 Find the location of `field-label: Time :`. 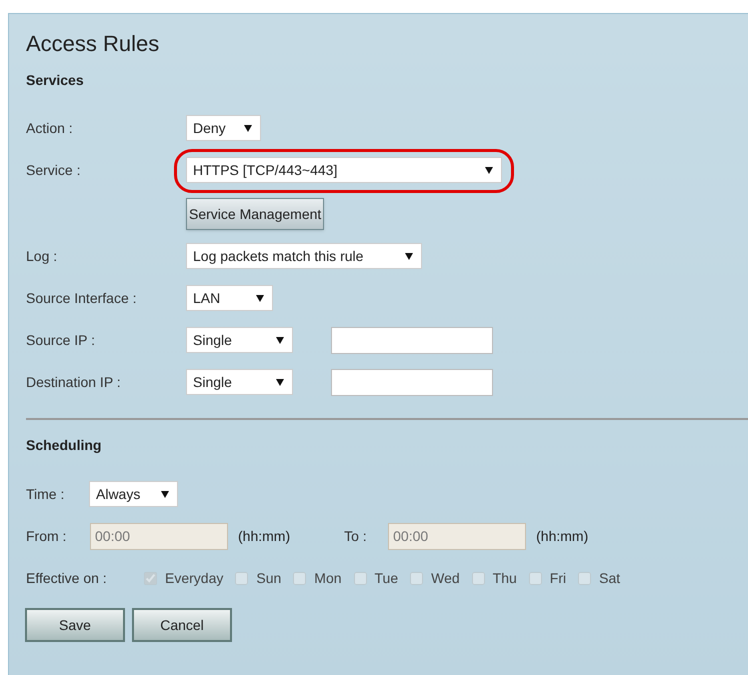

field-label: Time : is located at coordinates (46, 494).